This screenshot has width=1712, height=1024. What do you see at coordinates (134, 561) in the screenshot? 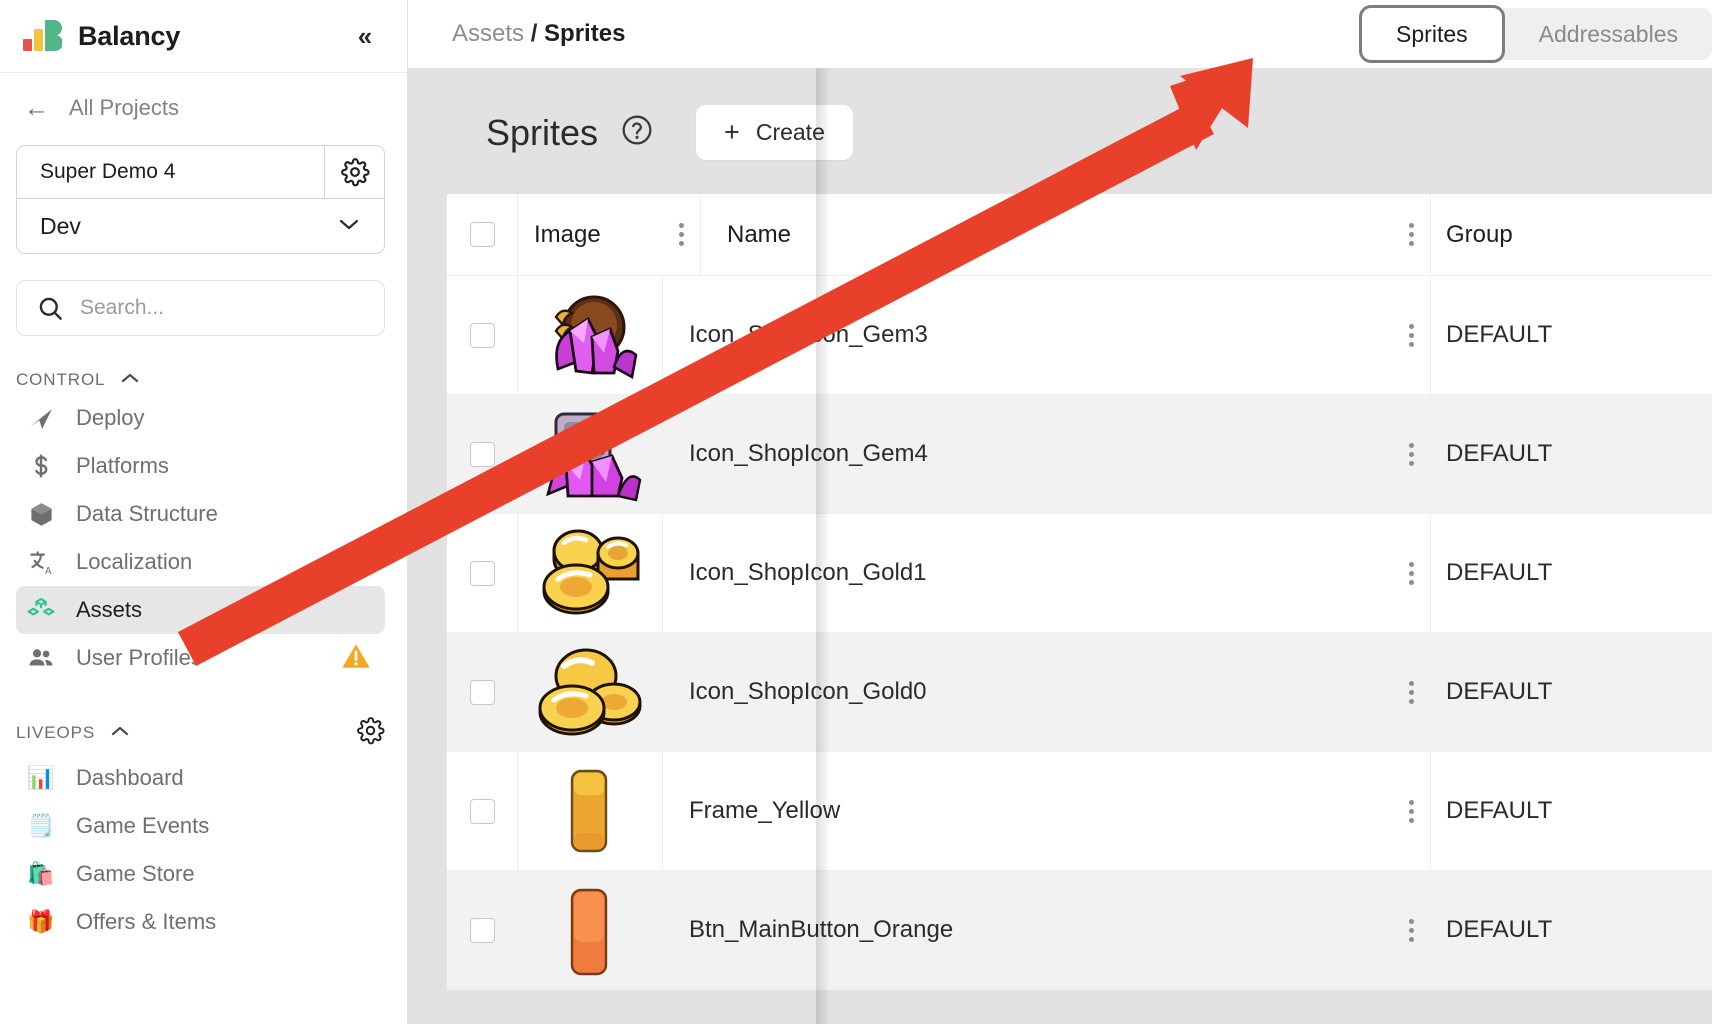
I see `sidebar-item-label: Localization` at bounding box center [134, 561].